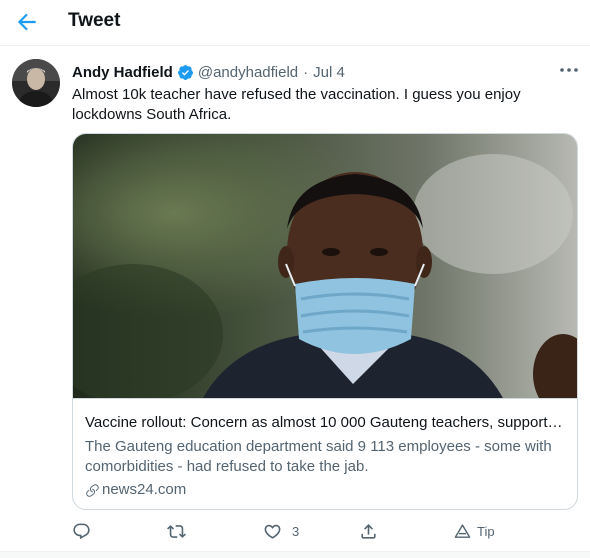  Describe the element at coordinates (185, 72) in the screenshot. I see `verified-badge-icon` at that location.